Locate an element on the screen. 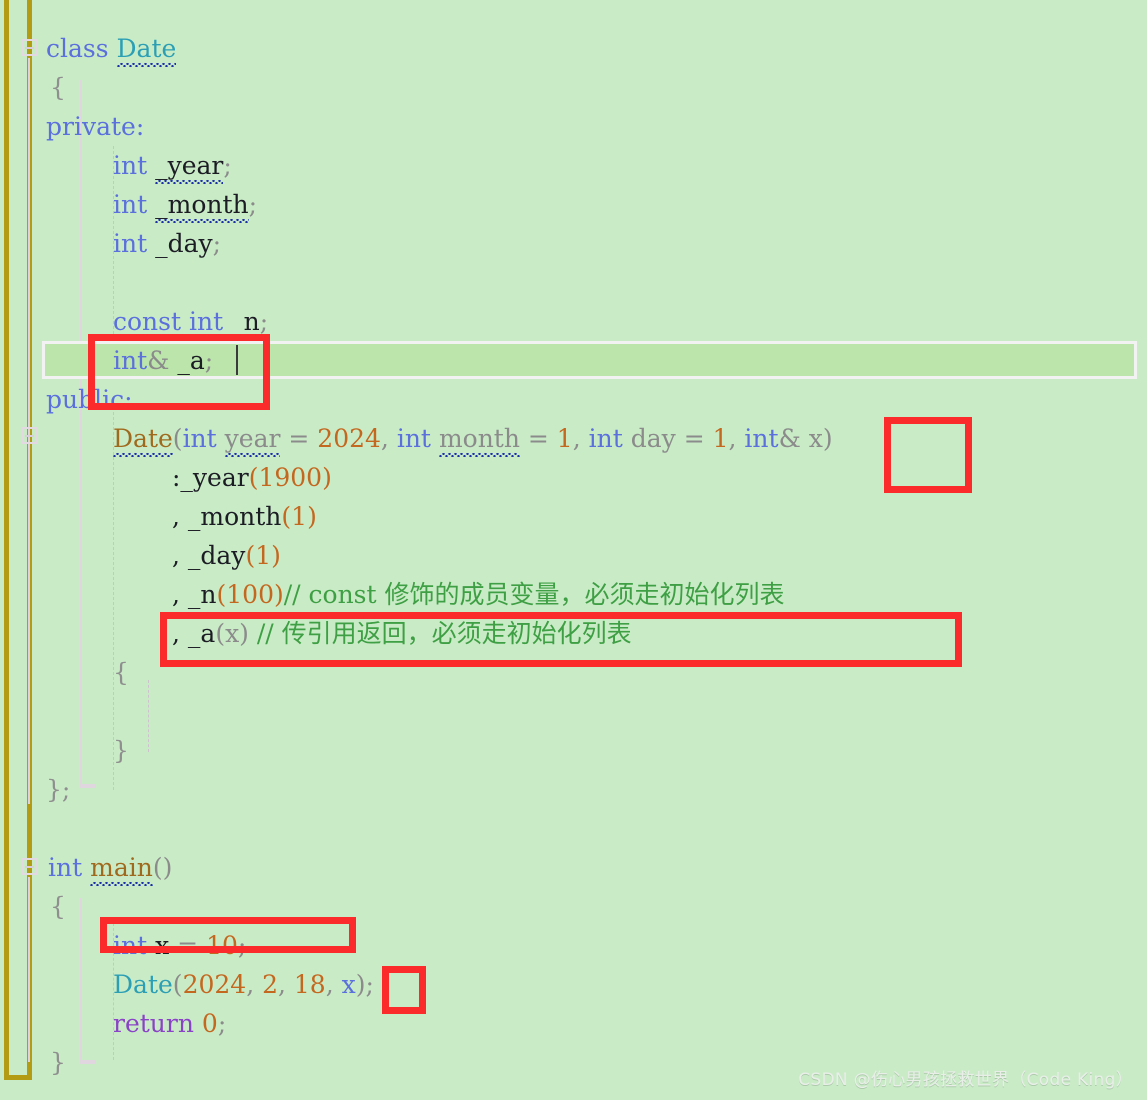 The width and height of the screenshot is (1147, 1100). code-line-init-n: , _n(100)// const 修饰的成员变量，必须走初始化列表 is located at coordinates (478, 594).